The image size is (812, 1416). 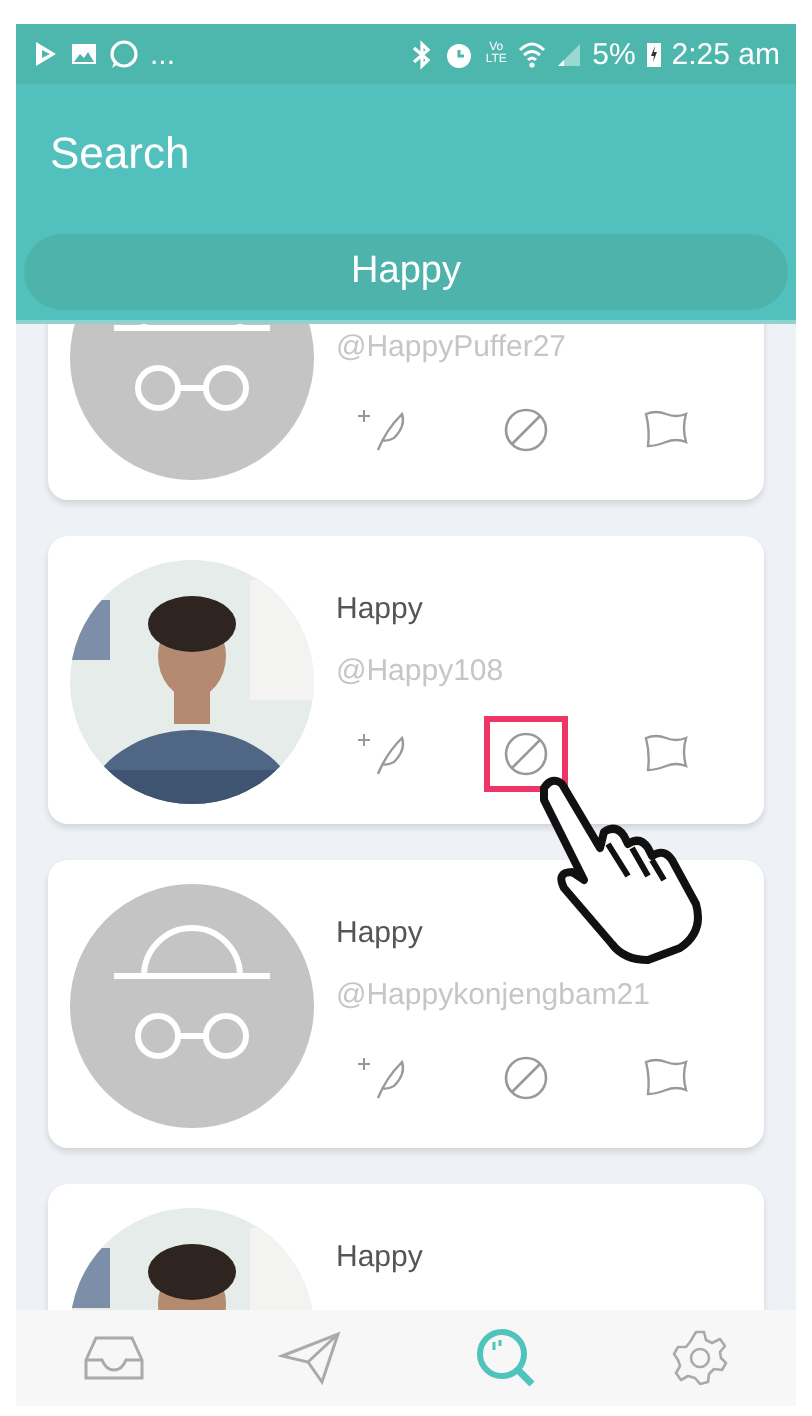 What do you see at coordinates (494, 995) in the screenshot?
I see `user-handle: @Happykonjengbam21` at bounding box center [494, 995].